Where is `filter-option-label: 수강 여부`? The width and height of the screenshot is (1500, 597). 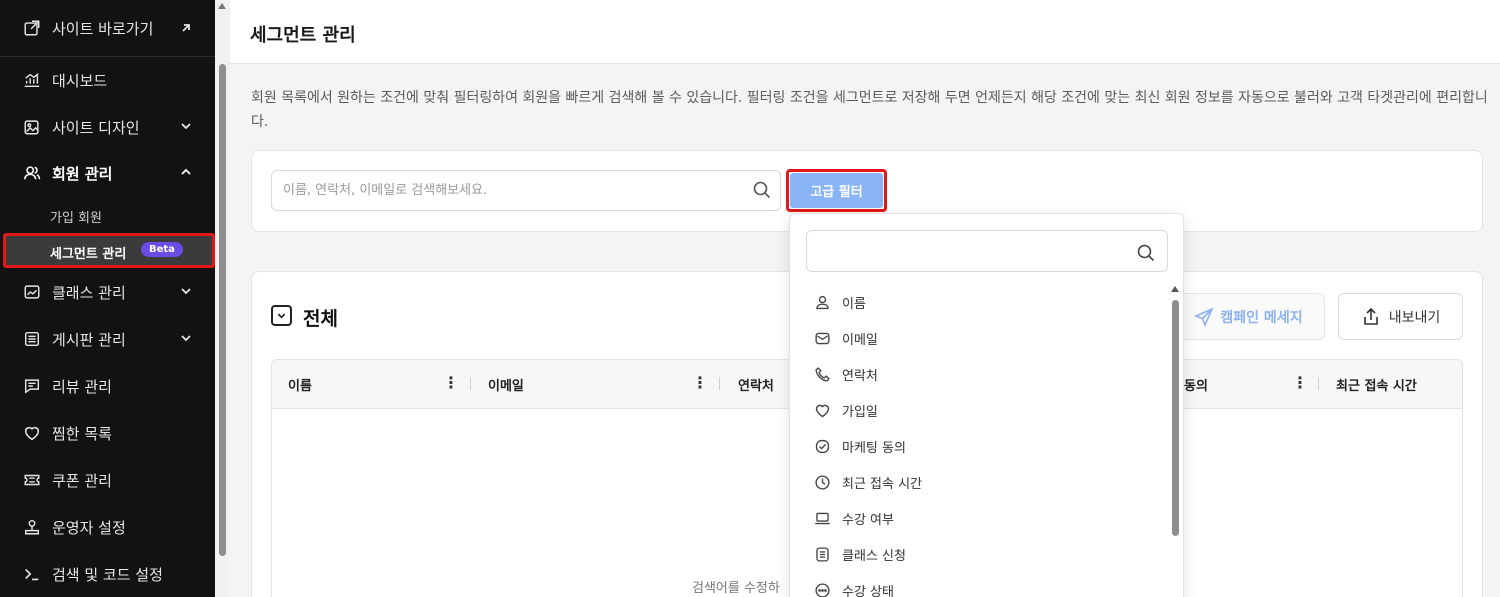
filter-option-label: 수강 여부 is located at coordinates (868, 520).